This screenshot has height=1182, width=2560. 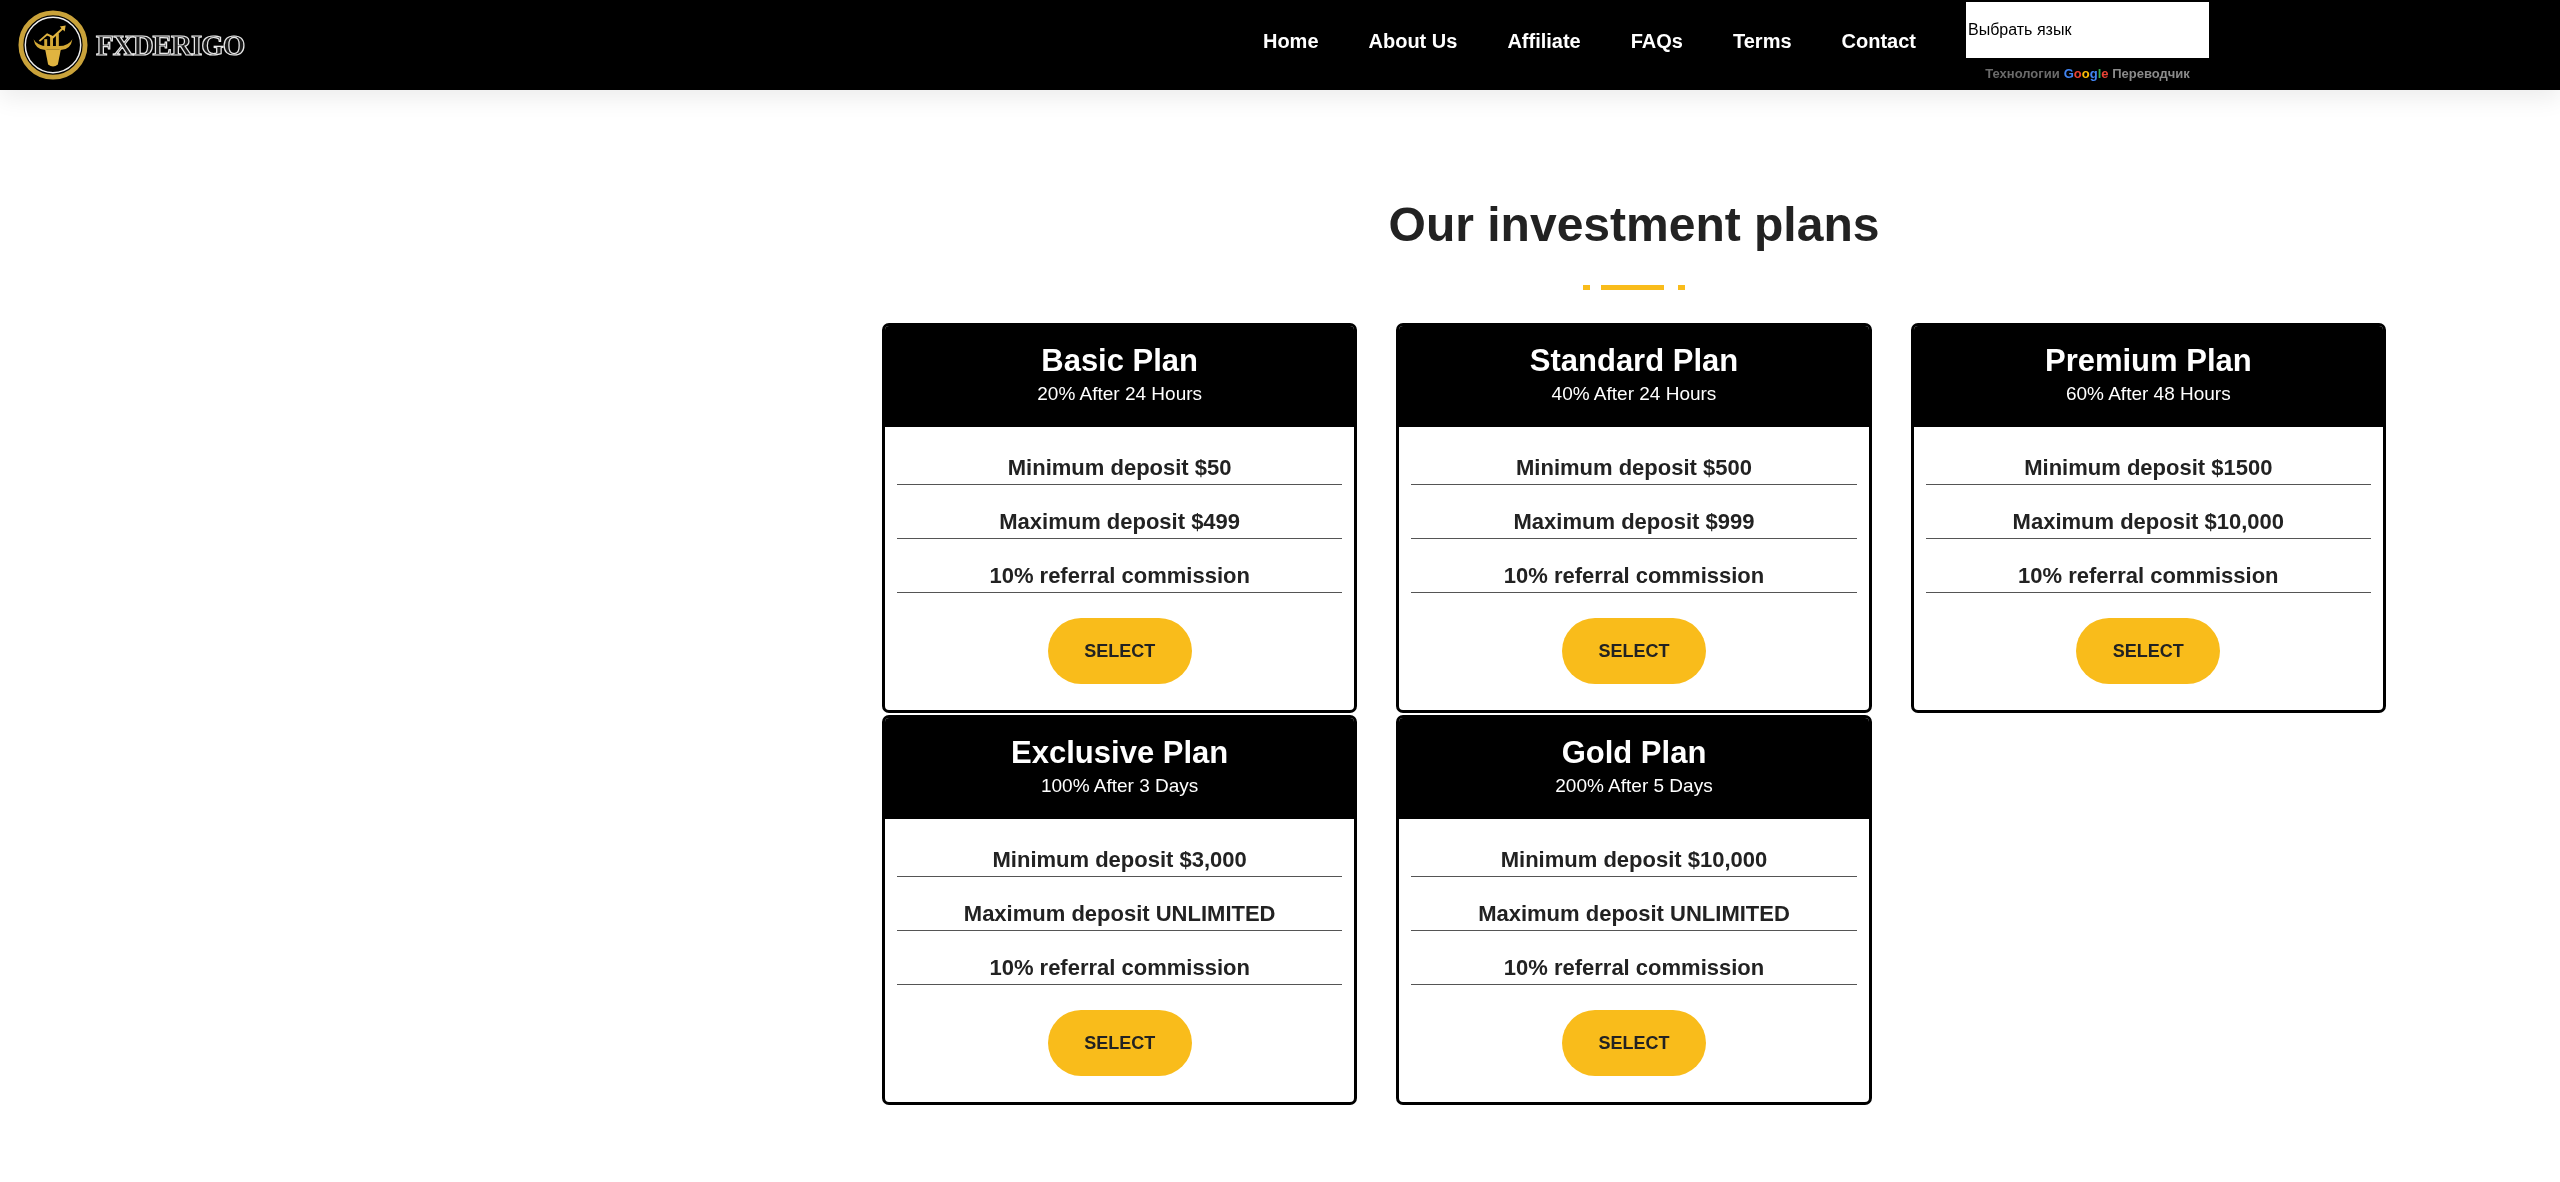 I want to click on section-title: Our investment plans, so click(x=1634, y=225).